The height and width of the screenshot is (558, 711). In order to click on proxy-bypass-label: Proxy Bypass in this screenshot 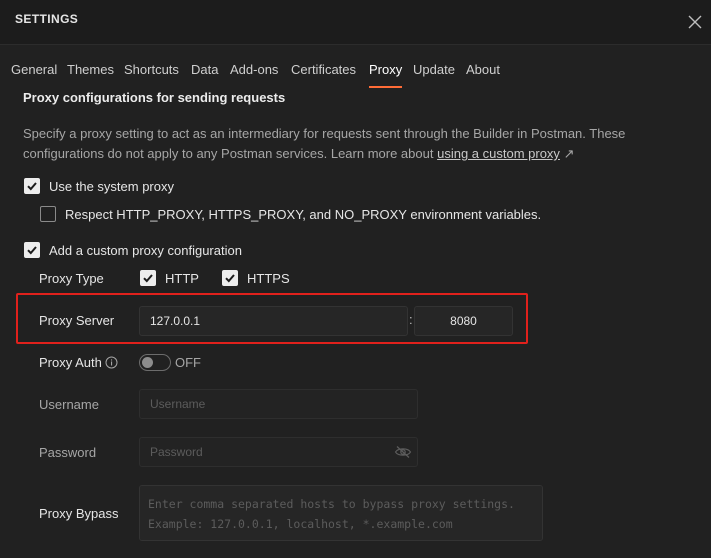, I will do `click(79, 513)`.